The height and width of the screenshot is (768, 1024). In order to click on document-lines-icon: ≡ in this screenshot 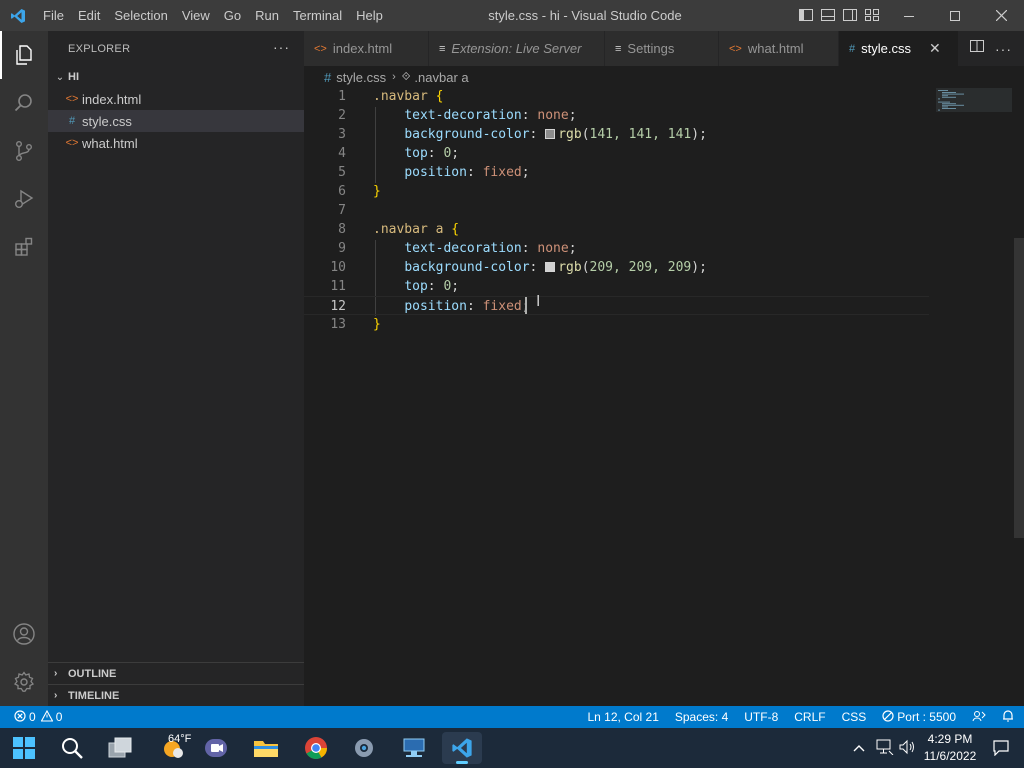, I will do `click(442, 48)`.